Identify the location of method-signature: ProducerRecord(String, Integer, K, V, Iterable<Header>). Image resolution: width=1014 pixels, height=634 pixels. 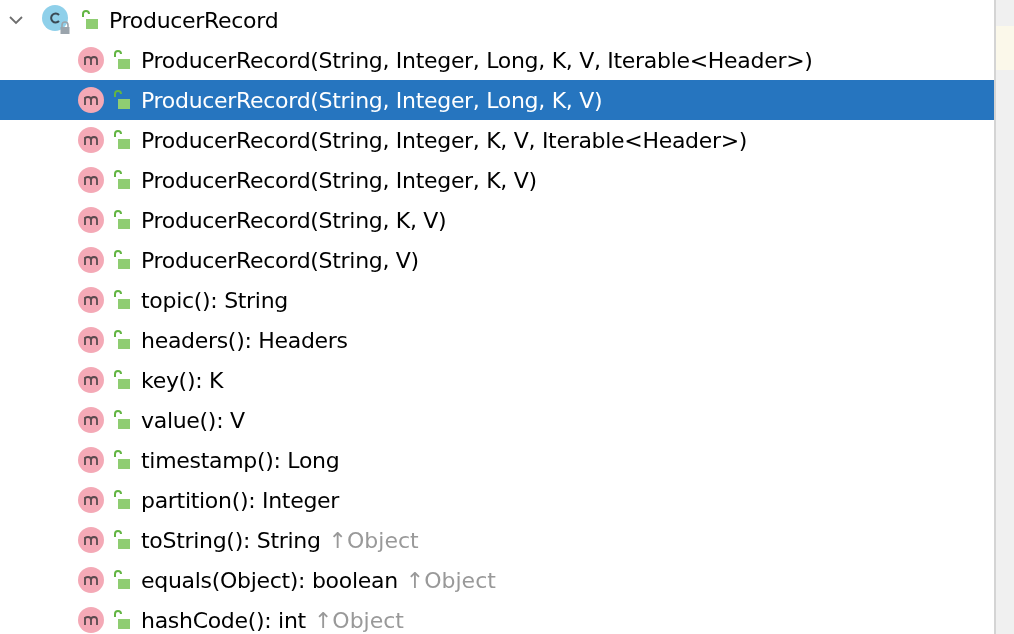
(444, 140).